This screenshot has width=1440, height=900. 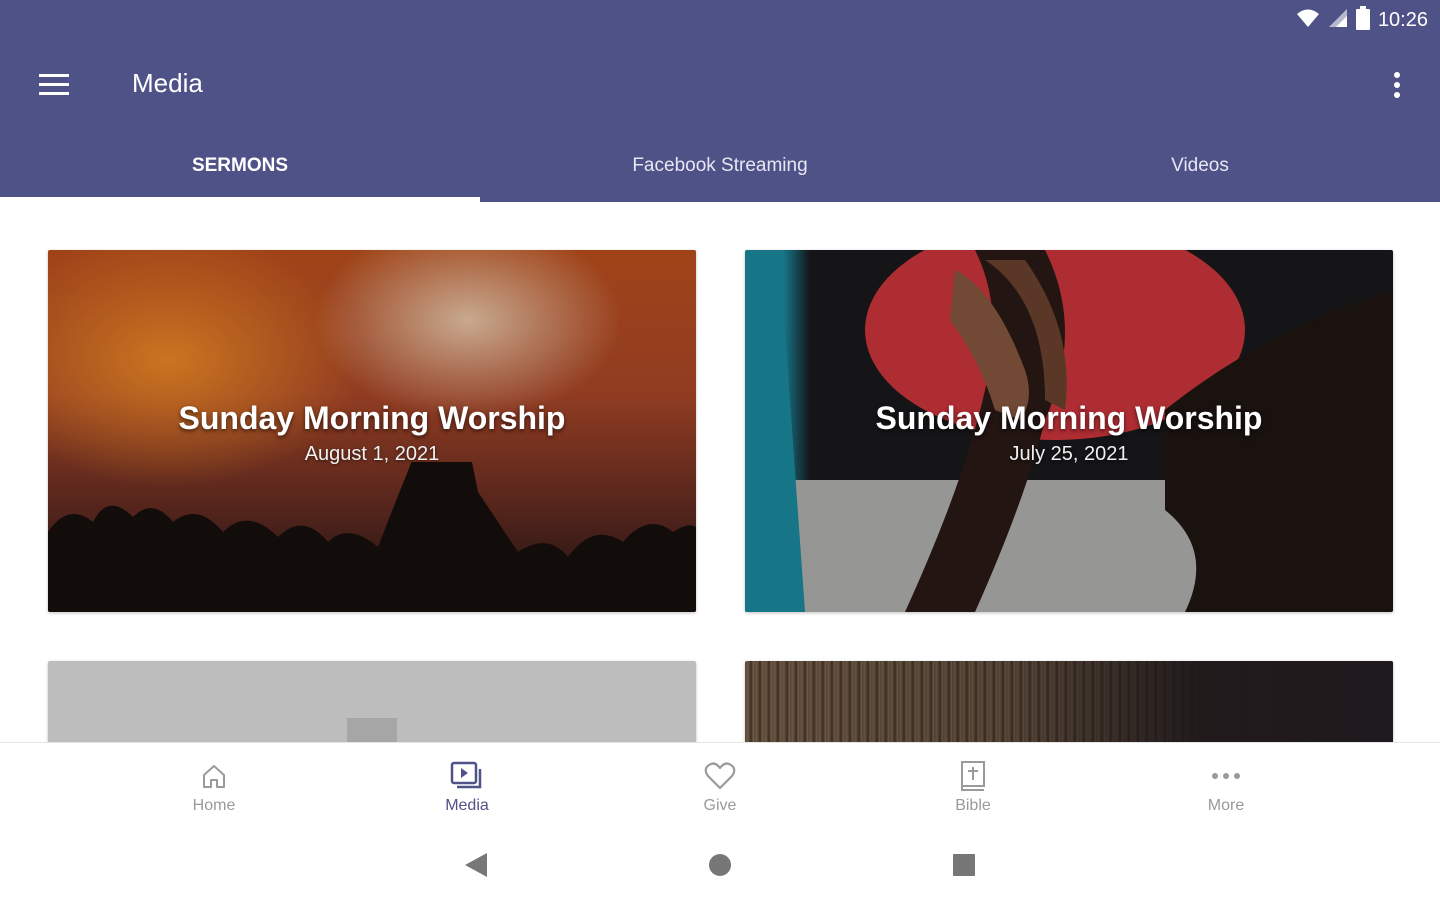 I want to click on wood-image, so click(x=1069, y=701).